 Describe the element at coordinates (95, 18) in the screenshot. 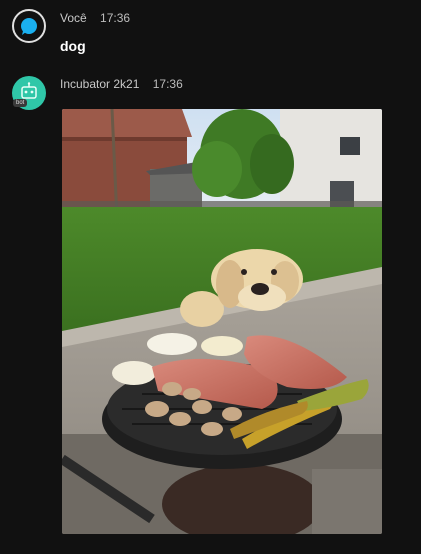

I see `message-header: Você 17:36` at that location.